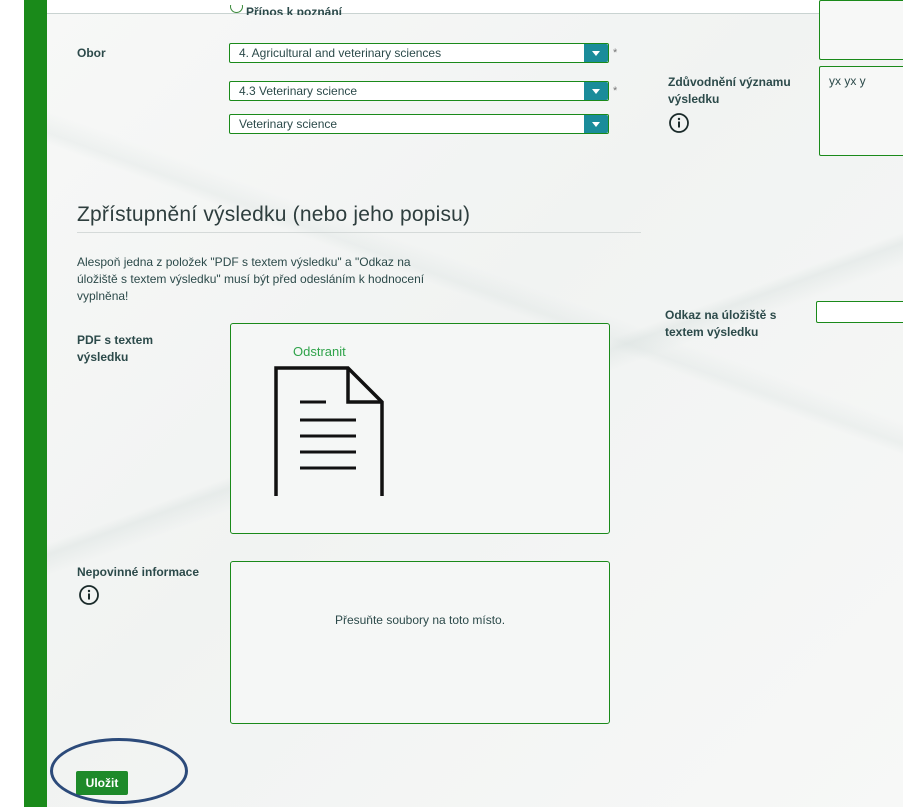 The height and width of the screenshot is (807, 903). I want to click on field-label-justification: Zdůvodnění významu výsledku, so click(740, 91).